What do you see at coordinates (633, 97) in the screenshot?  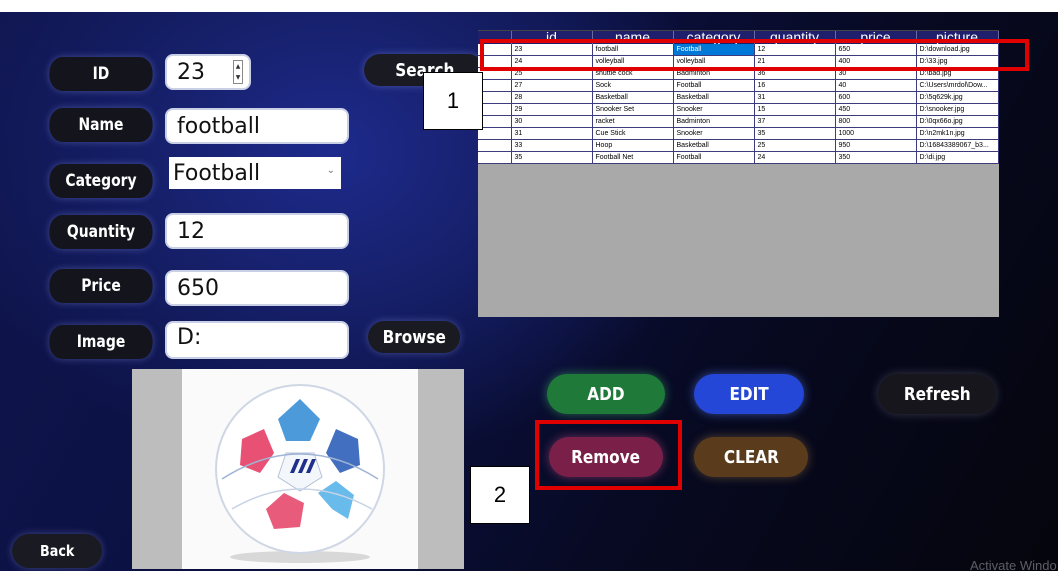 I see `table-cell-name: Basketball` at bounding box center [633, 97].